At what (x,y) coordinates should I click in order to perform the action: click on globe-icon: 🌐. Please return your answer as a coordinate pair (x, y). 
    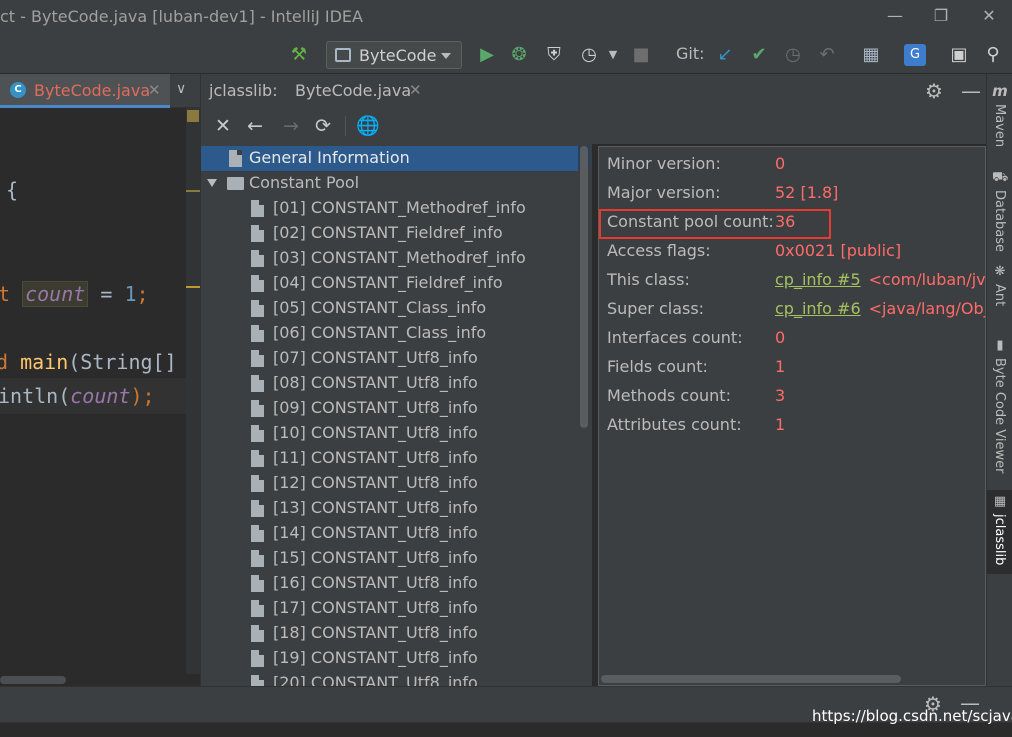
    Looking at the image, I should click on (368, 126).